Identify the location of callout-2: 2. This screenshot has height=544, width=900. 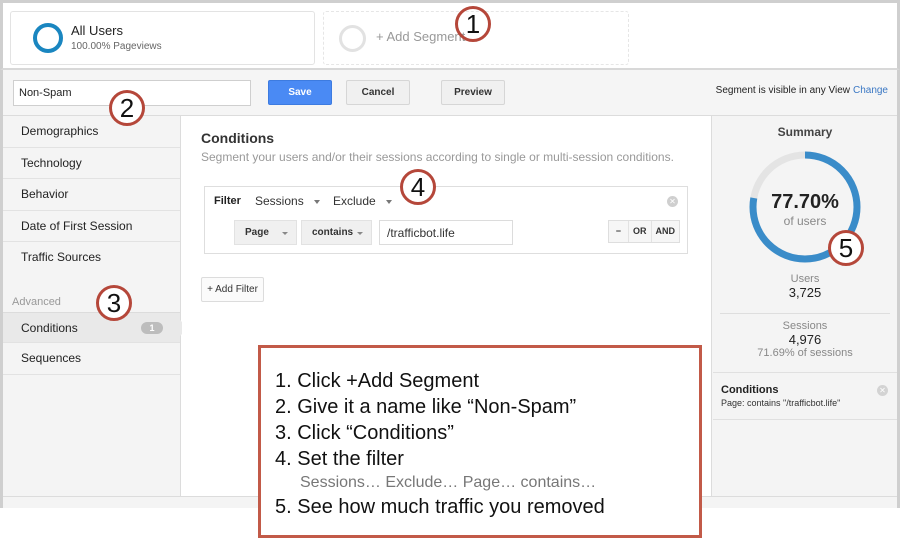
(127, 108).